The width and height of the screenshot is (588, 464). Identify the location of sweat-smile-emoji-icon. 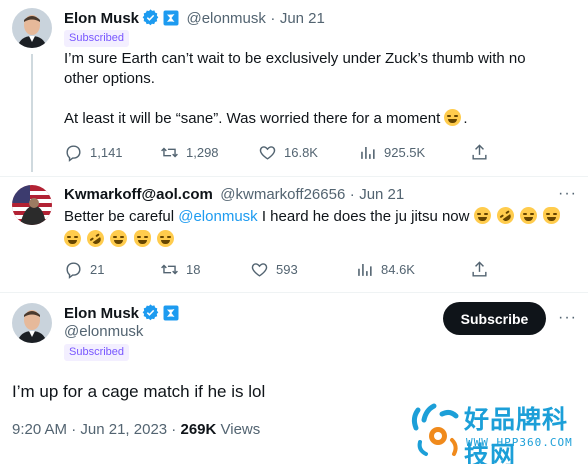
(453, 117).